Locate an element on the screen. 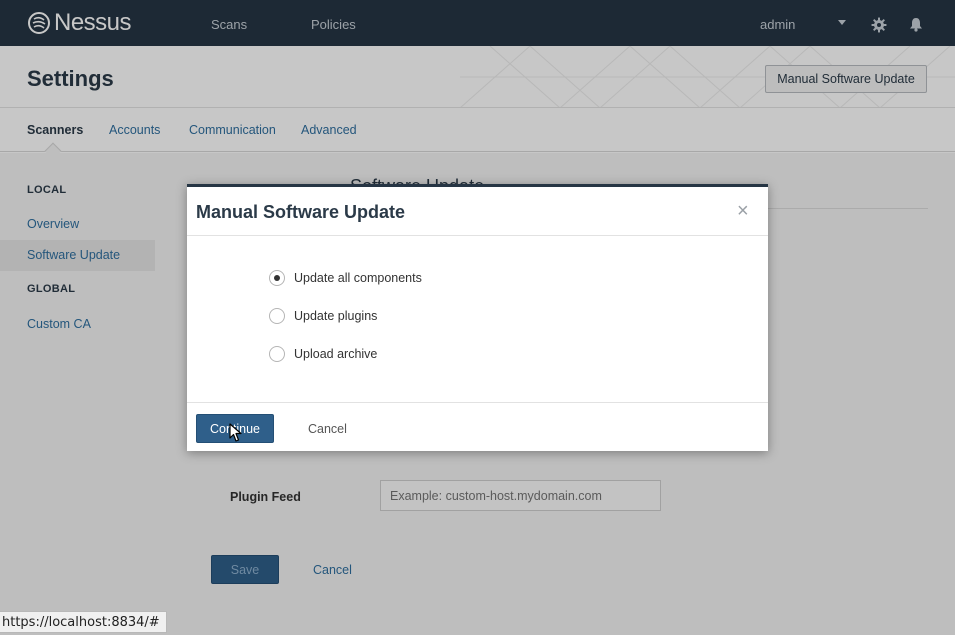 The height and width of the screenshot is (635, 955). dialog-title: Manual Software Update is located at coordinates (301, 212).